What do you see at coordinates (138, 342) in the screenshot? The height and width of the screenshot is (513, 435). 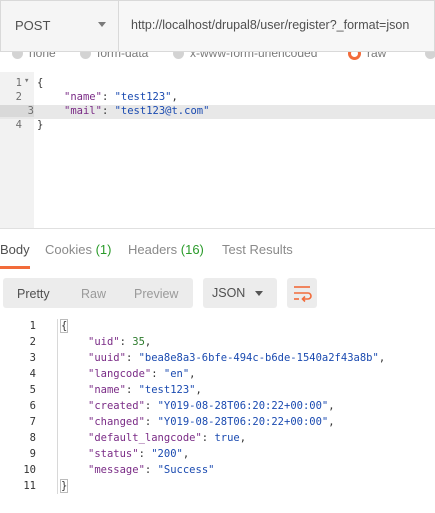 I see `json-value: 35` at bounding box center [138, 342].